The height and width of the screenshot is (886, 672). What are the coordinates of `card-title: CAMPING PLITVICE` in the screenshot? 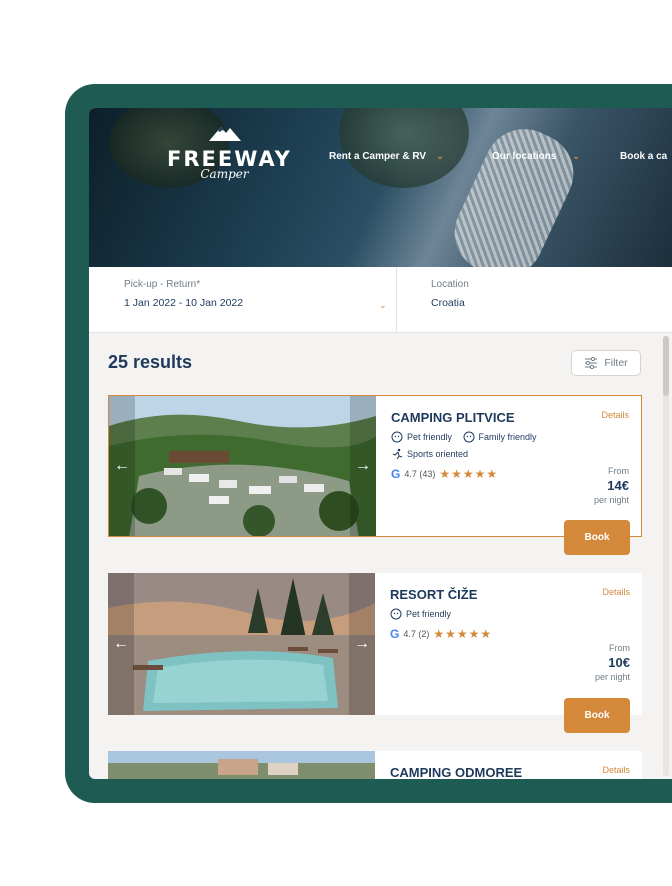 It's located at (453, 417).